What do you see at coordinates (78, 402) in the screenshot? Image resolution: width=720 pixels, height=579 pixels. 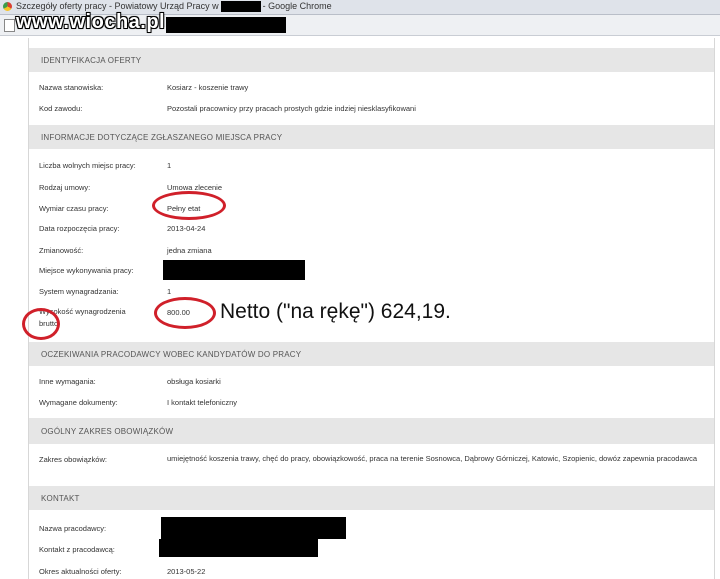 I see `field-label: Wymagane dokumenty:` at bounding box center [78, 402].